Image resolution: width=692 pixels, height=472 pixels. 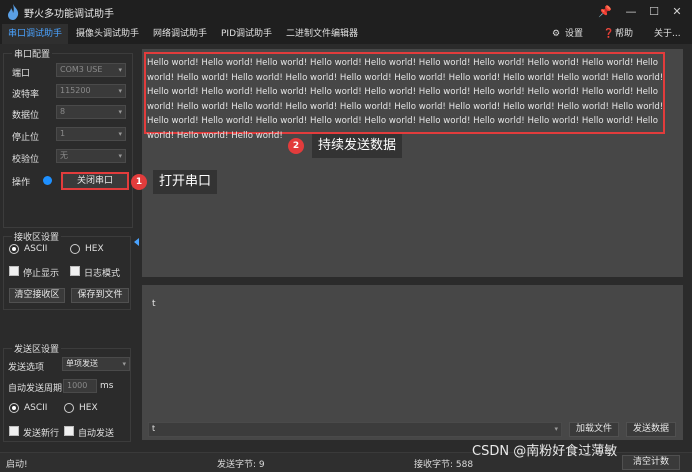 I want to click on auto-period-label: 自动发送周期, so click(x=35, y=389).